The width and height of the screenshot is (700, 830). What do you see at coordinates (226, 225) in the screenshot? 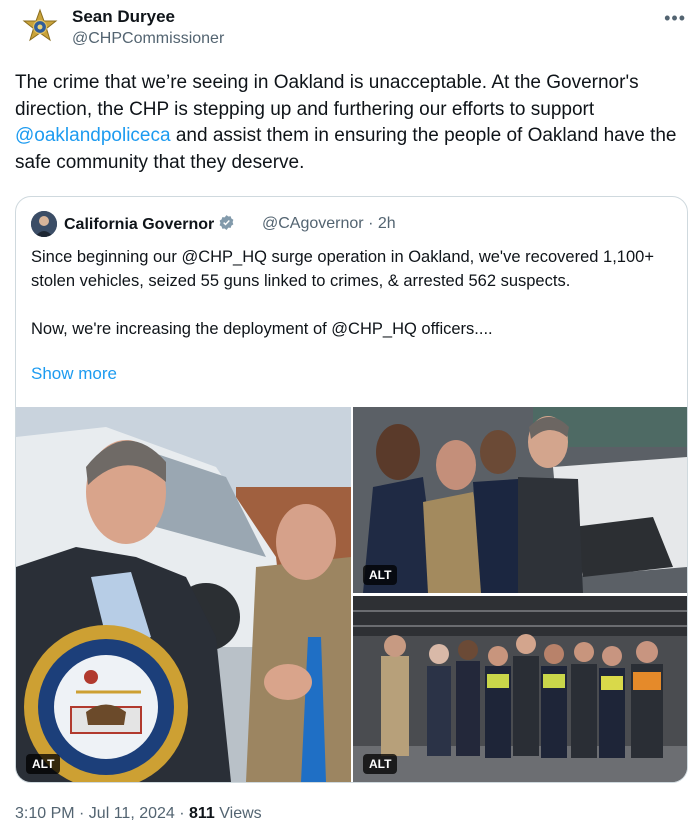
I see `verified-badge-icon` at bounding box center [226, 225].